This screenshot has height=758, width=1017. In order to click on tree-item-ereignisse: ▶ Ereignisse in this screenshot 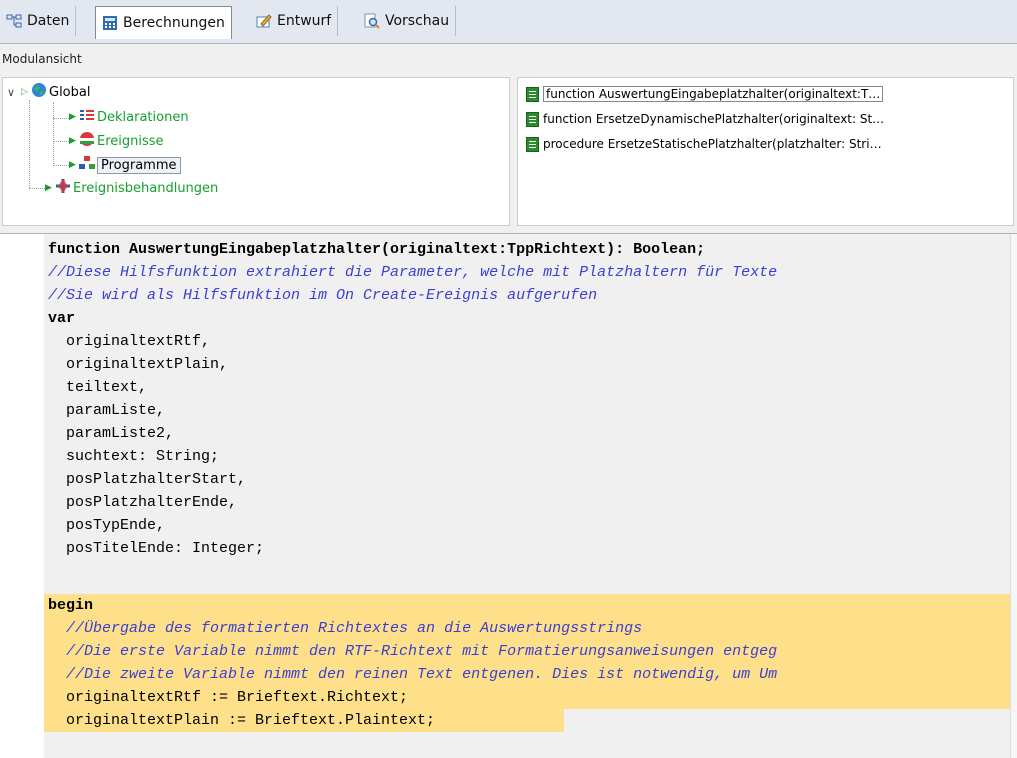, I will do `click(116, 141)`.